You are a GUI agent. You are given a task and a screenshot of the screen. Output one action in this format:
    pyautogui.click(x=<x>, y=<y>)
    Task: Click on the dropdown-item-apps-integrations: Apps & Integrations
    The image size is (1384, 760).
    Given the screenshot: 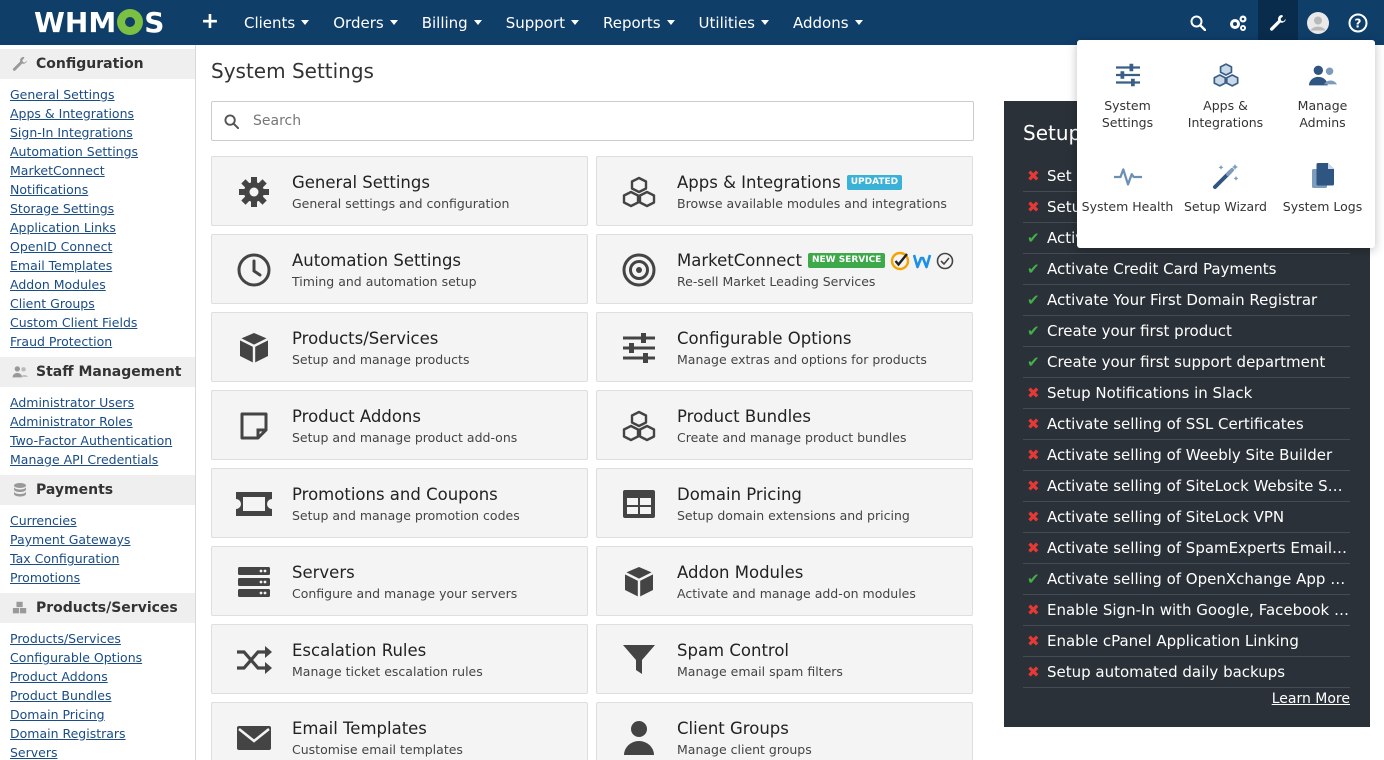 What is the action you would take?
    pyautogui.click(x=1225, y=85)
    